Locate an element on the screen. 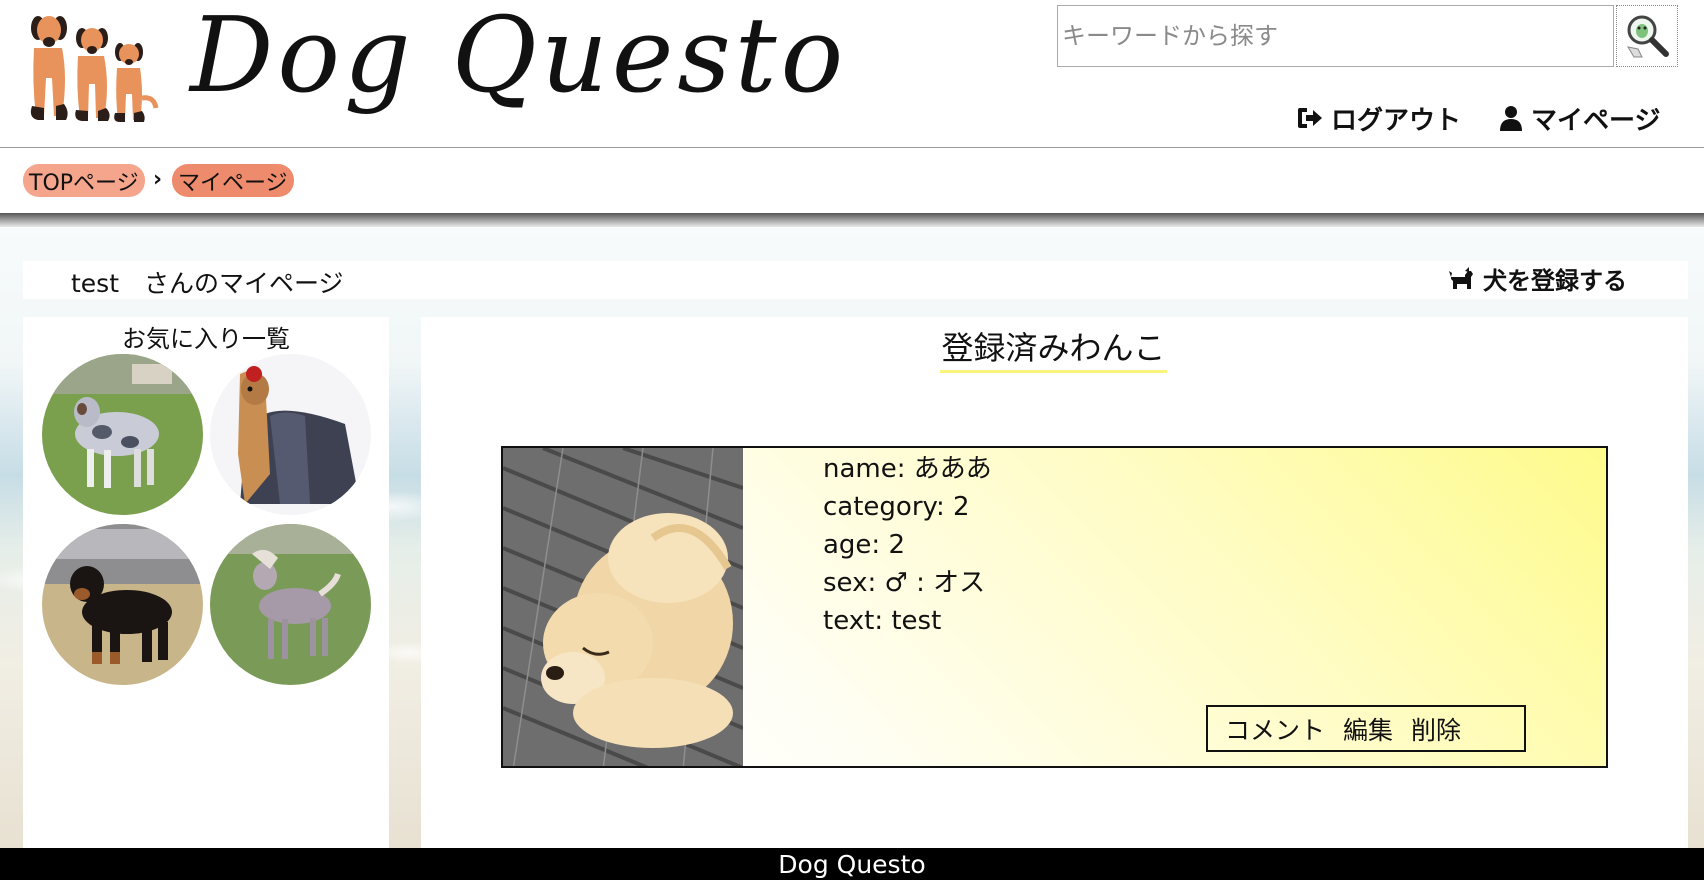 This screenshot has width=1704, height=880. breadcrumb-top: TOPページ is located at coordinates (84, 180).